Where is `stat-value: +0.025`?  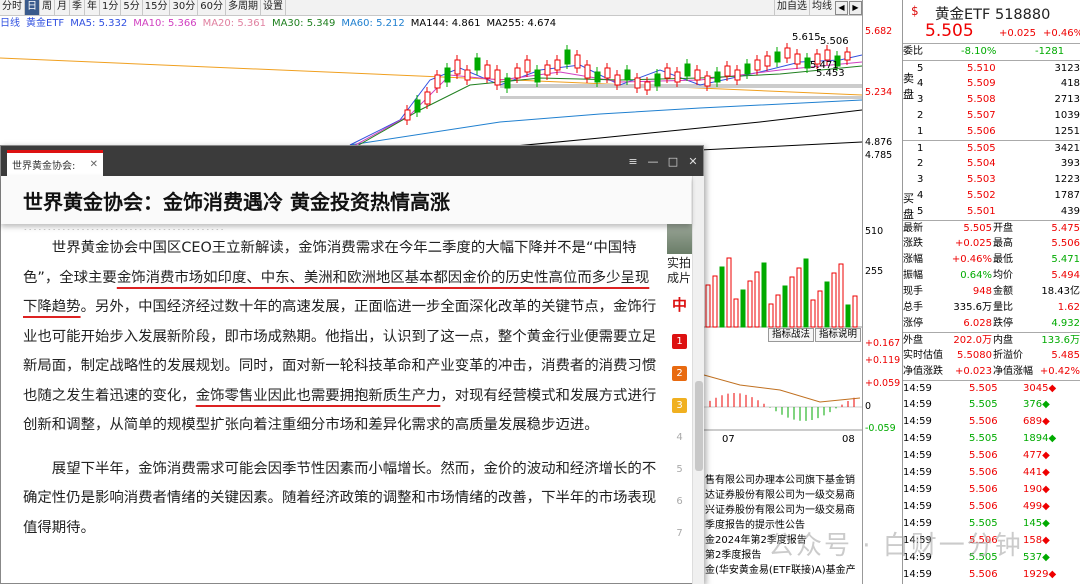
stat-value: +0.025 is located at coordinates (973, 243).